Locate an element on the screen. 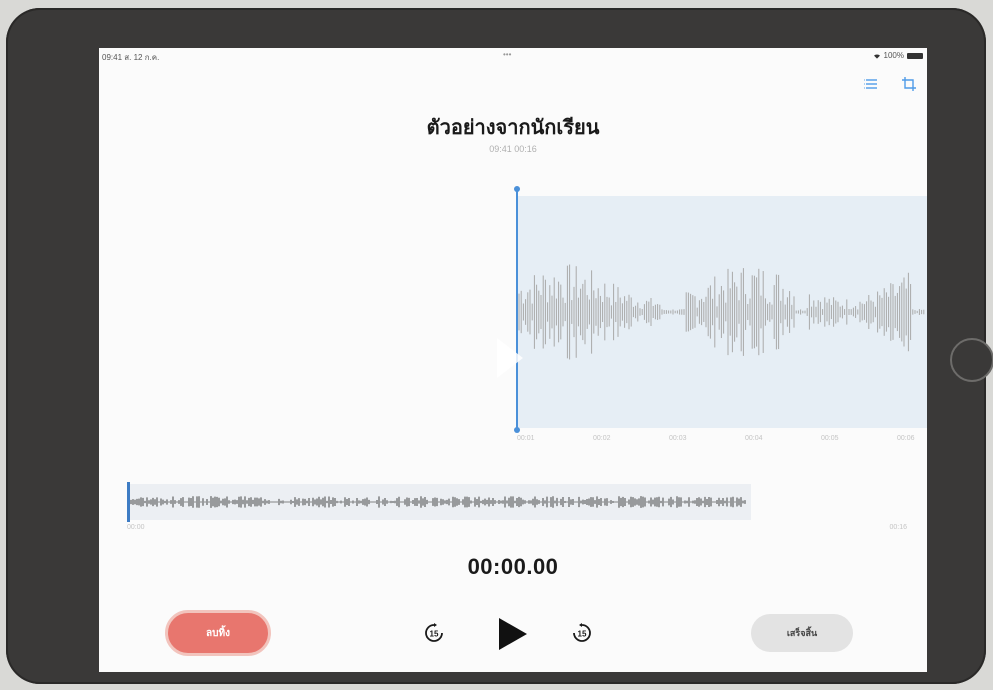 This screenshot has height=690, width=993. playhead is located at coordinates (517, 309).